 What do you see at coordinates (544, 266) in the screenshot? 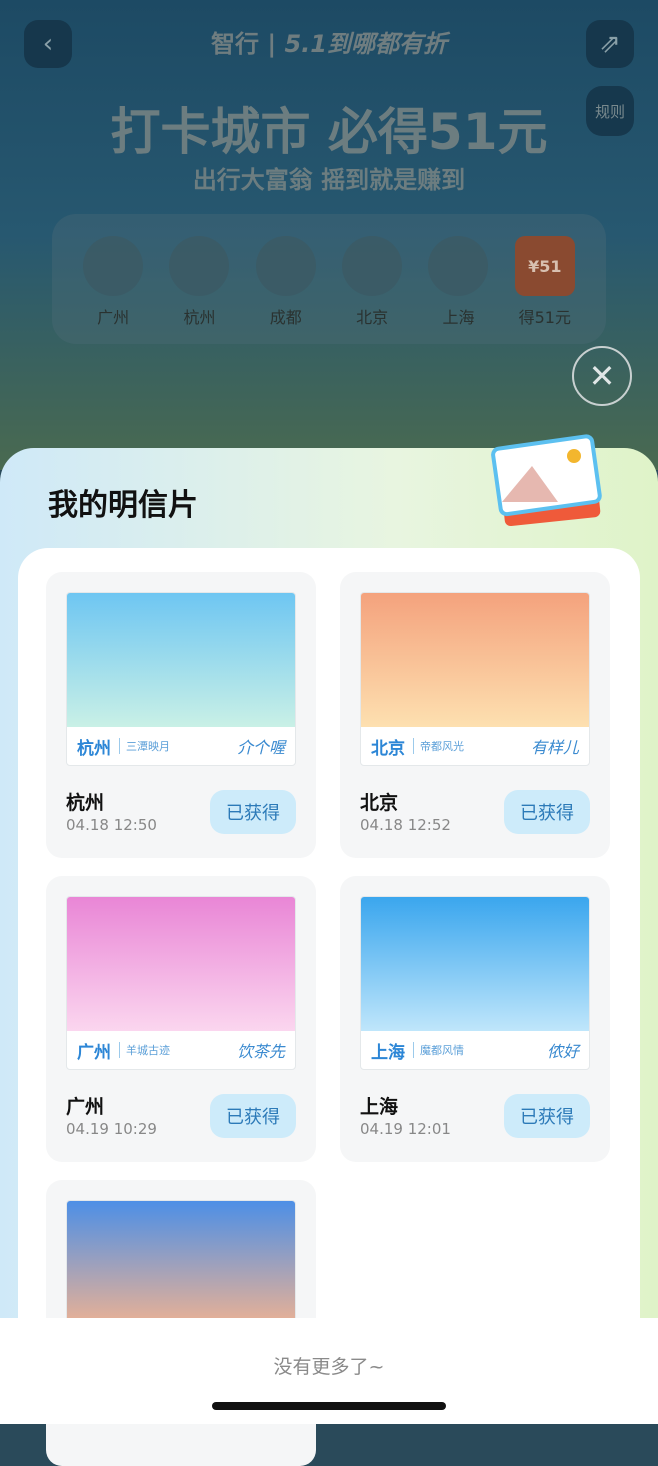
I see `red-envelope-icon: ¥51` at bounding box center [544, 266].